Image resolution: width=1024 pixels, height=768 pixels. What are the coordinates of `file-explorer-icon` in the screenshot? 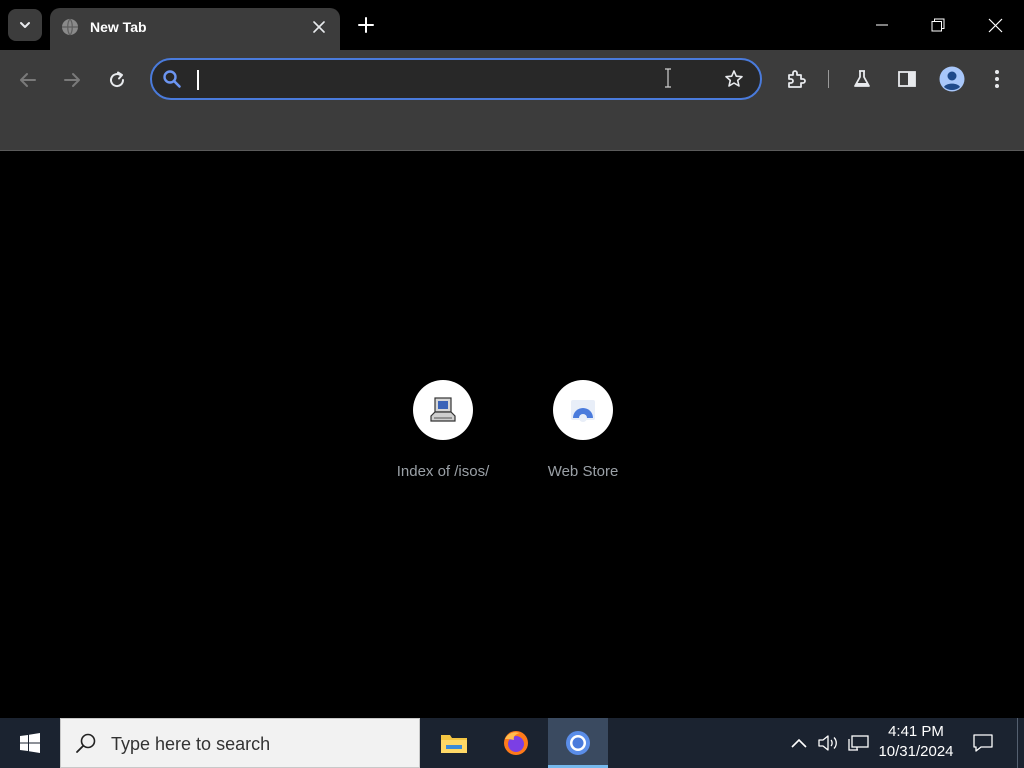 It's located at (454, 744).